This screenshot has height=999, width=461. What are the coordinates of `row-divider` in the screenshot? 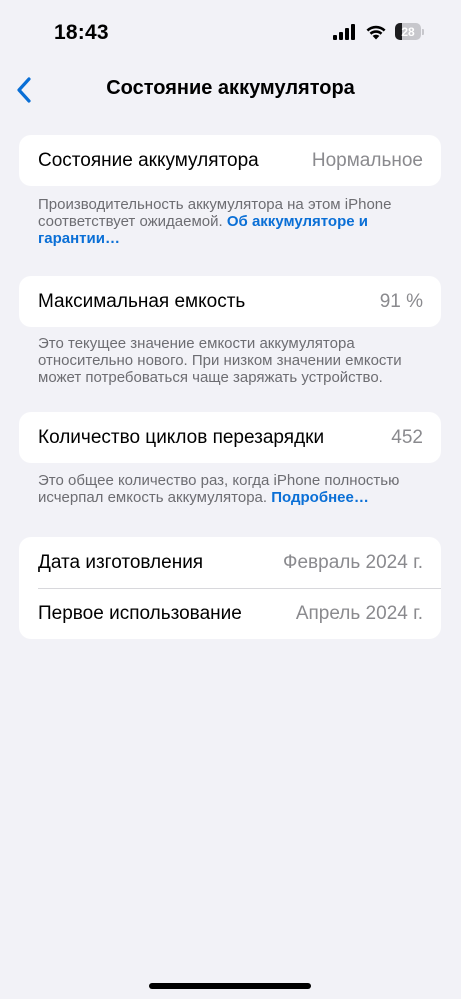 It's located at (239, 588).